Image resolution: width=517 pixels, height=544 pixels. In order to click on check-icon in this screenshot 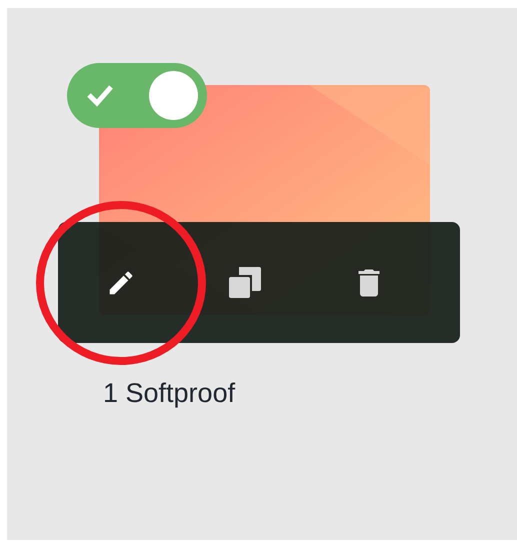, I will do `click(100, 95)`.